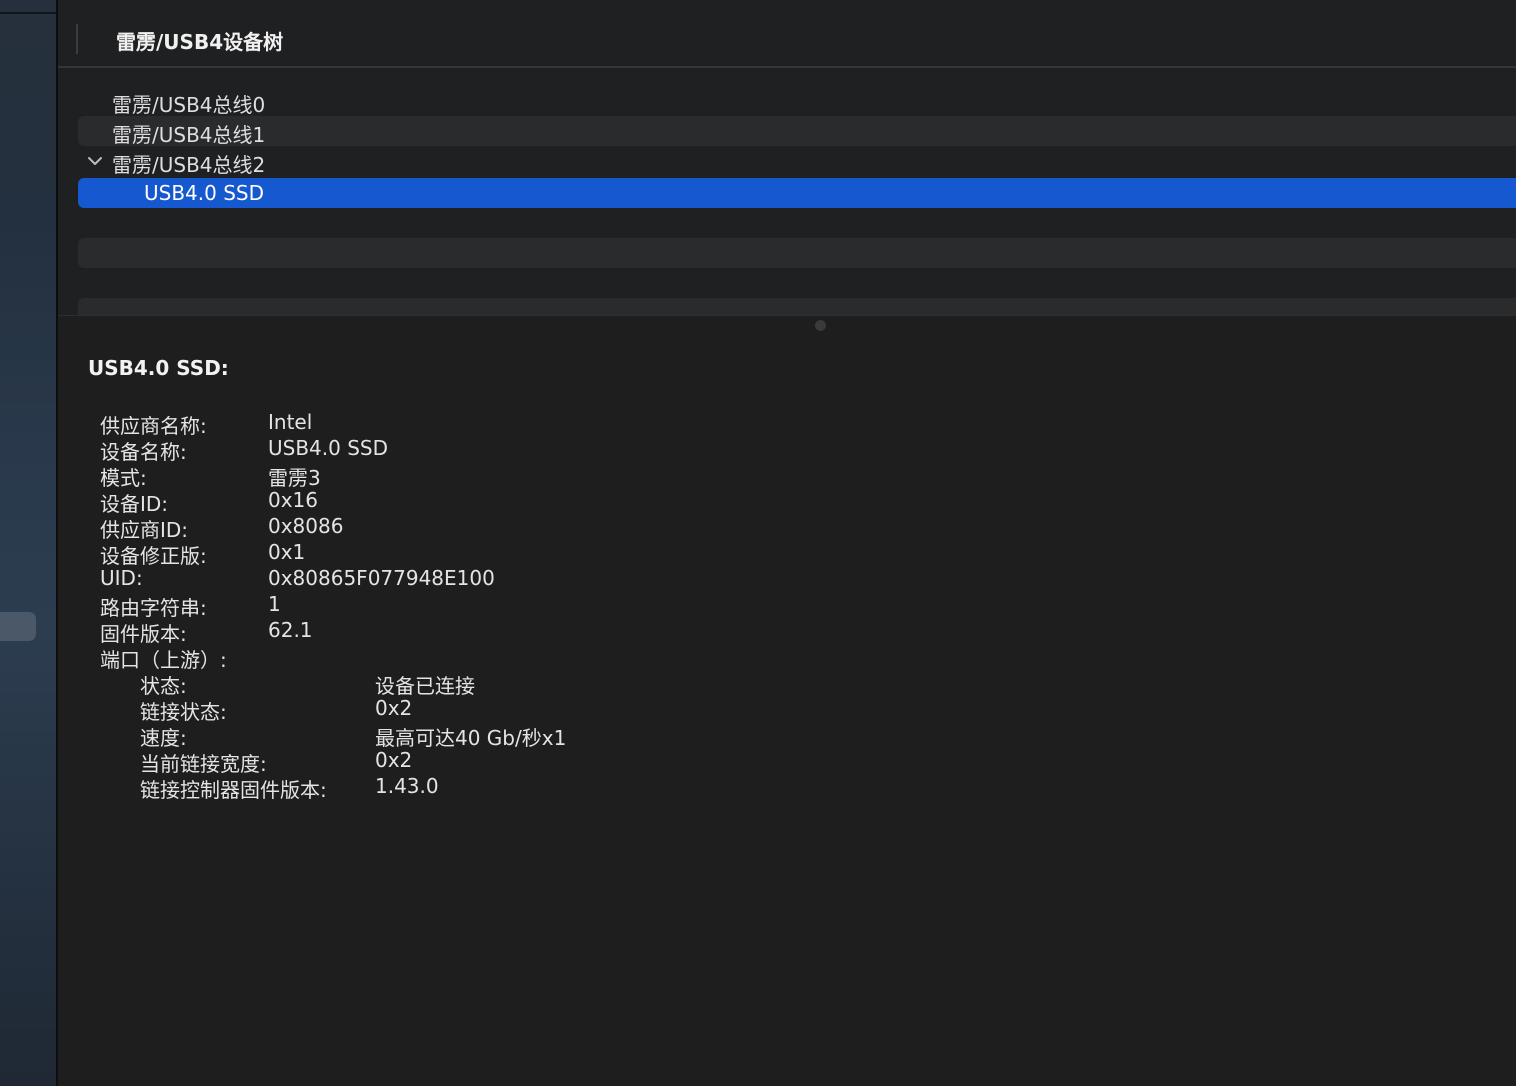 The image size is (1516, 1086). What do you see at coordinates (425, 686) in the screenshot?
I see `port-value-status: 设备已连接` at bounding box center [425, 686].